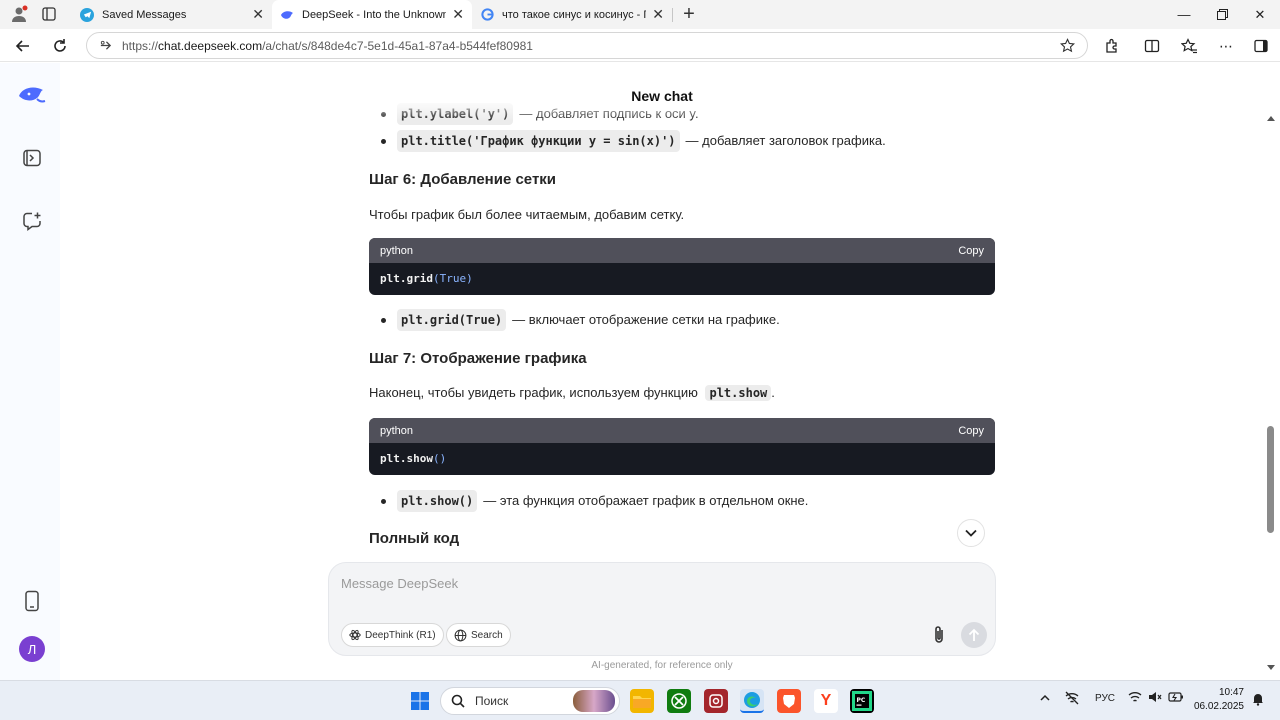 This screenshot has width=1280, height=720. I want to click on notifications-bell-icon, so click(1258, 700).